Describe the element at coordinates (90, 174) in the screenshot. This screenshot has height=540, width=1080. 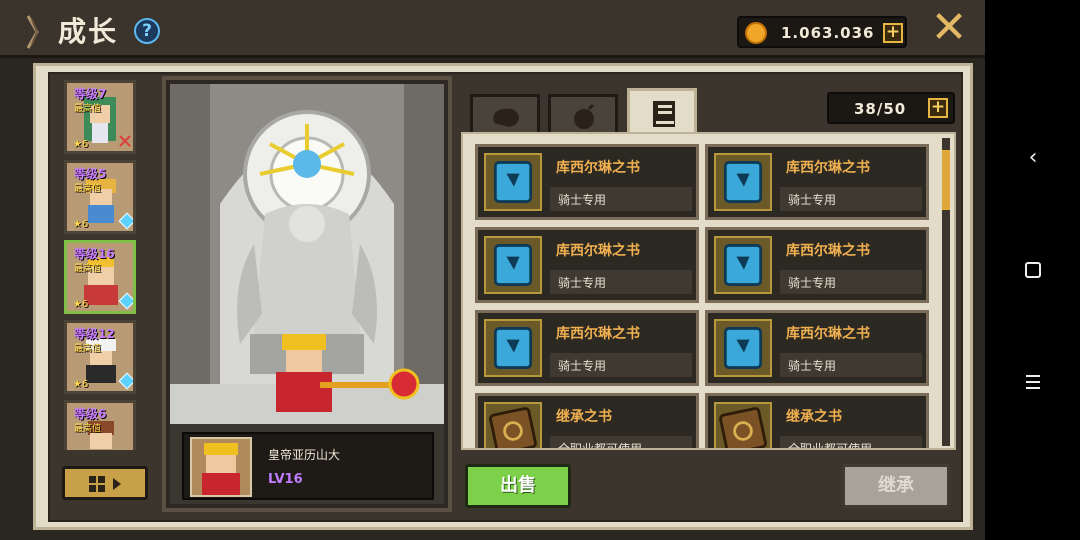
I see `hero-level: 等级5` at that location.